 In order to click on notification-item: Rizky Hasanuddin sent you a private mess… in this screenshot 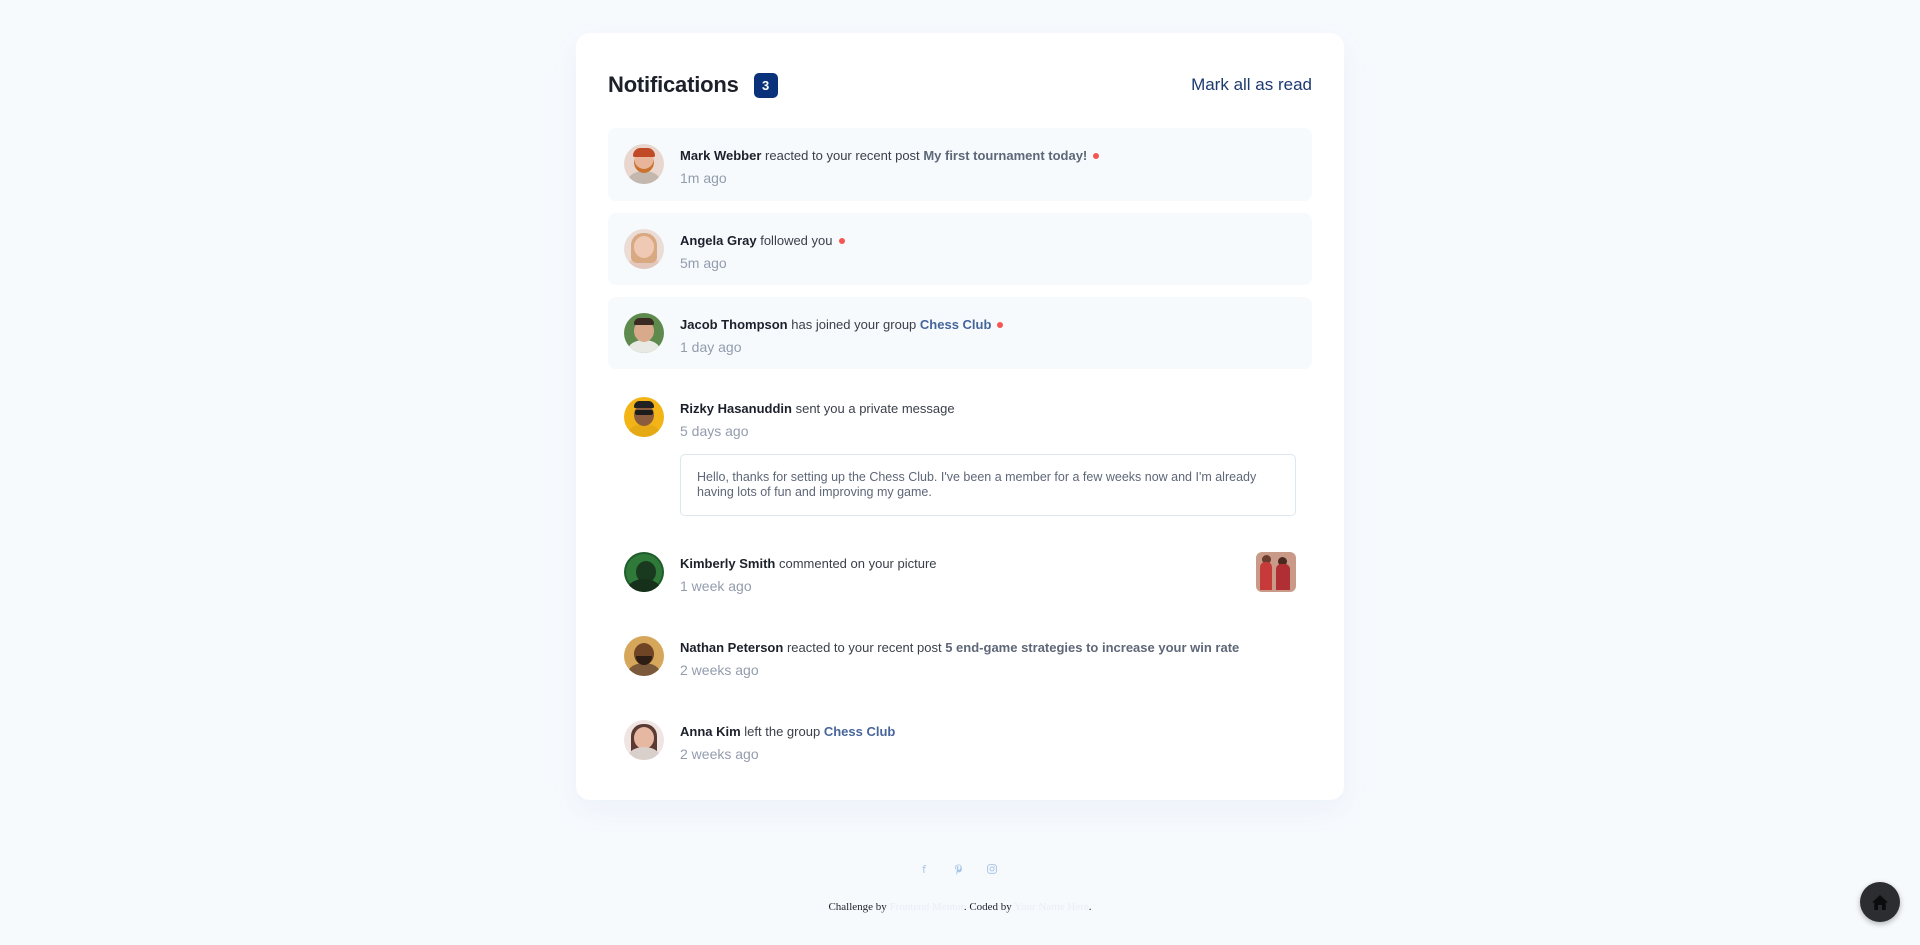, I will do `click(960, 452)`.